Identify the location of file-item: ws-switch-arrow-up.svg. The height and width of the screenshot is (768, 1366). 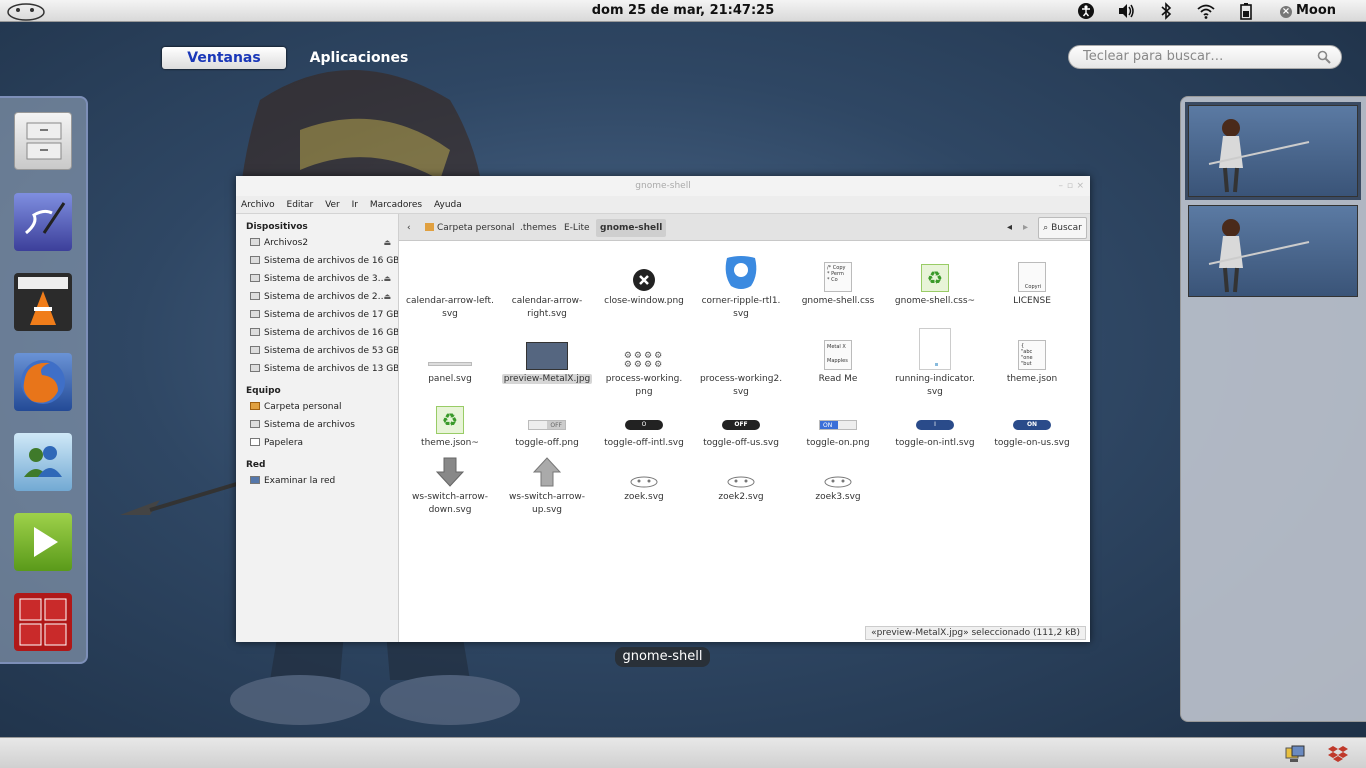
(547, 482).